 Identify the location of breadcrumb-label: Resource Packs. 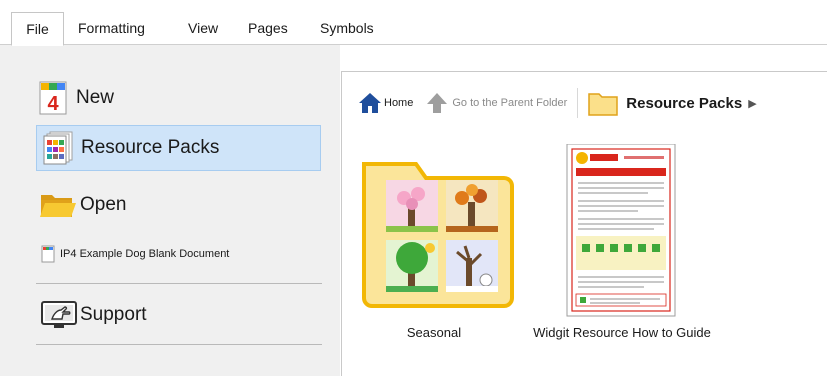
(684, 103).